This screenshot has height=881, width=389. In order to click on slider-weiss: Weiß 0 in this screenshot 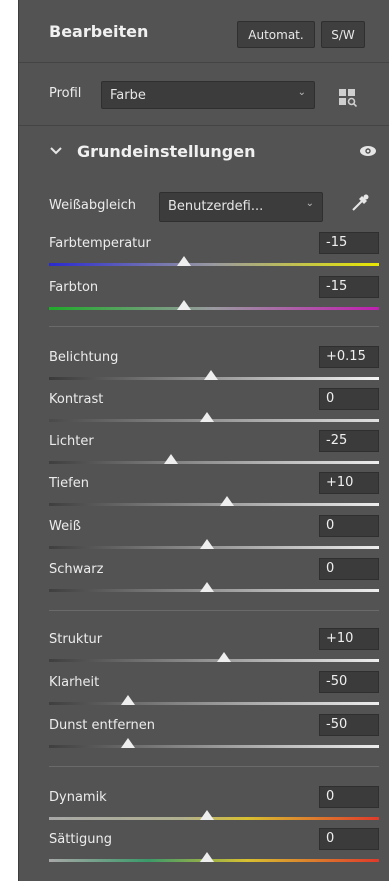, I will do `click(214, 539)`.